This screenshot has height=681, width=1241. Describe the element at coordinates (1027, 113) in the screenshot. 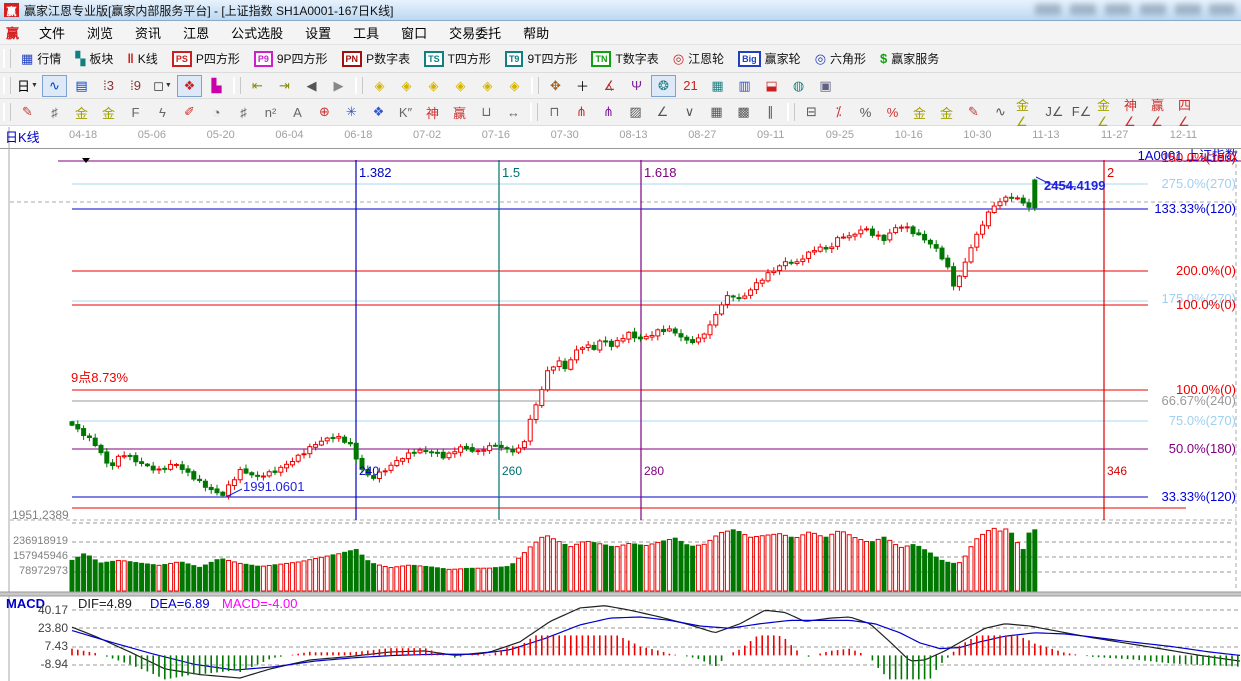

I see `gold-angle-tool: 金∠` at that location.